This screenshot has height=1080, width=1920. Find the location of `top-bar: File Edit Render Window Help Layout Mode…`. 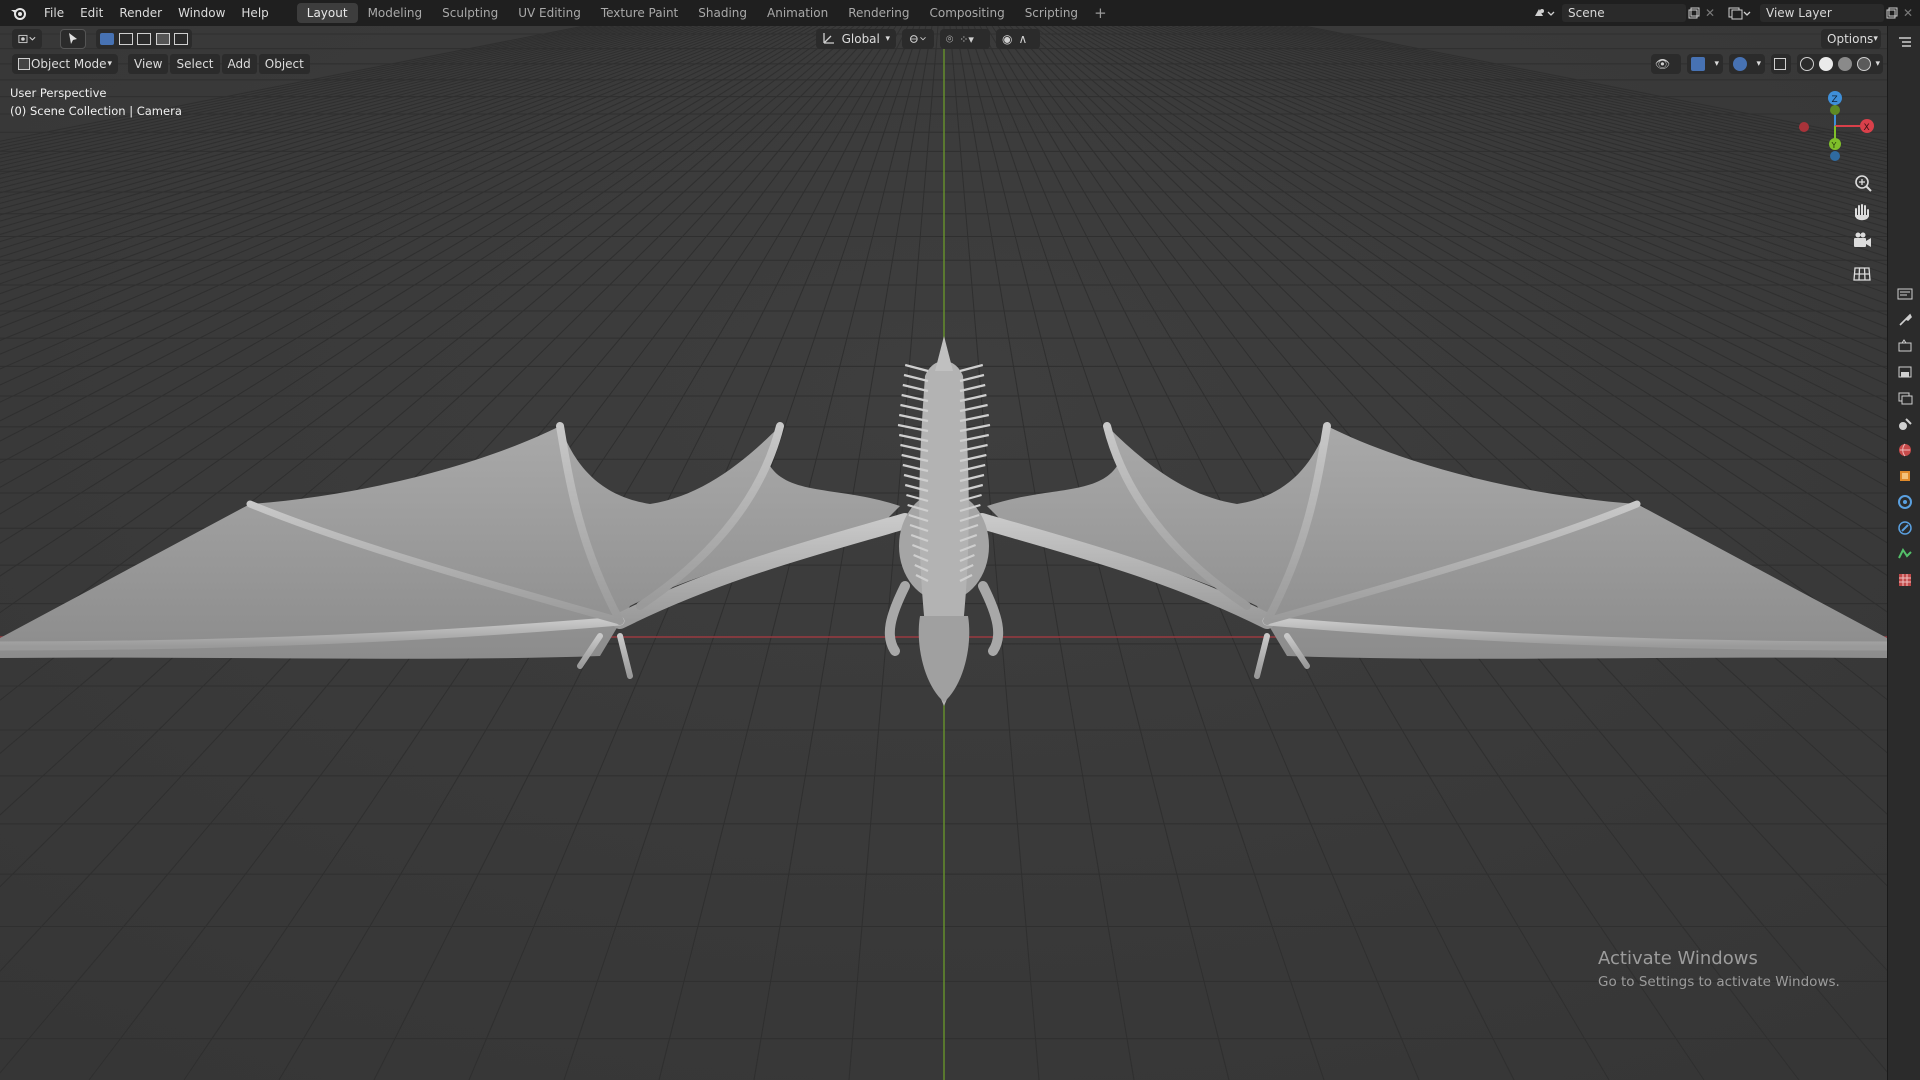

top-bar: File Edit Render Window Help Layout Mode… is located at coordinates (960, 13).